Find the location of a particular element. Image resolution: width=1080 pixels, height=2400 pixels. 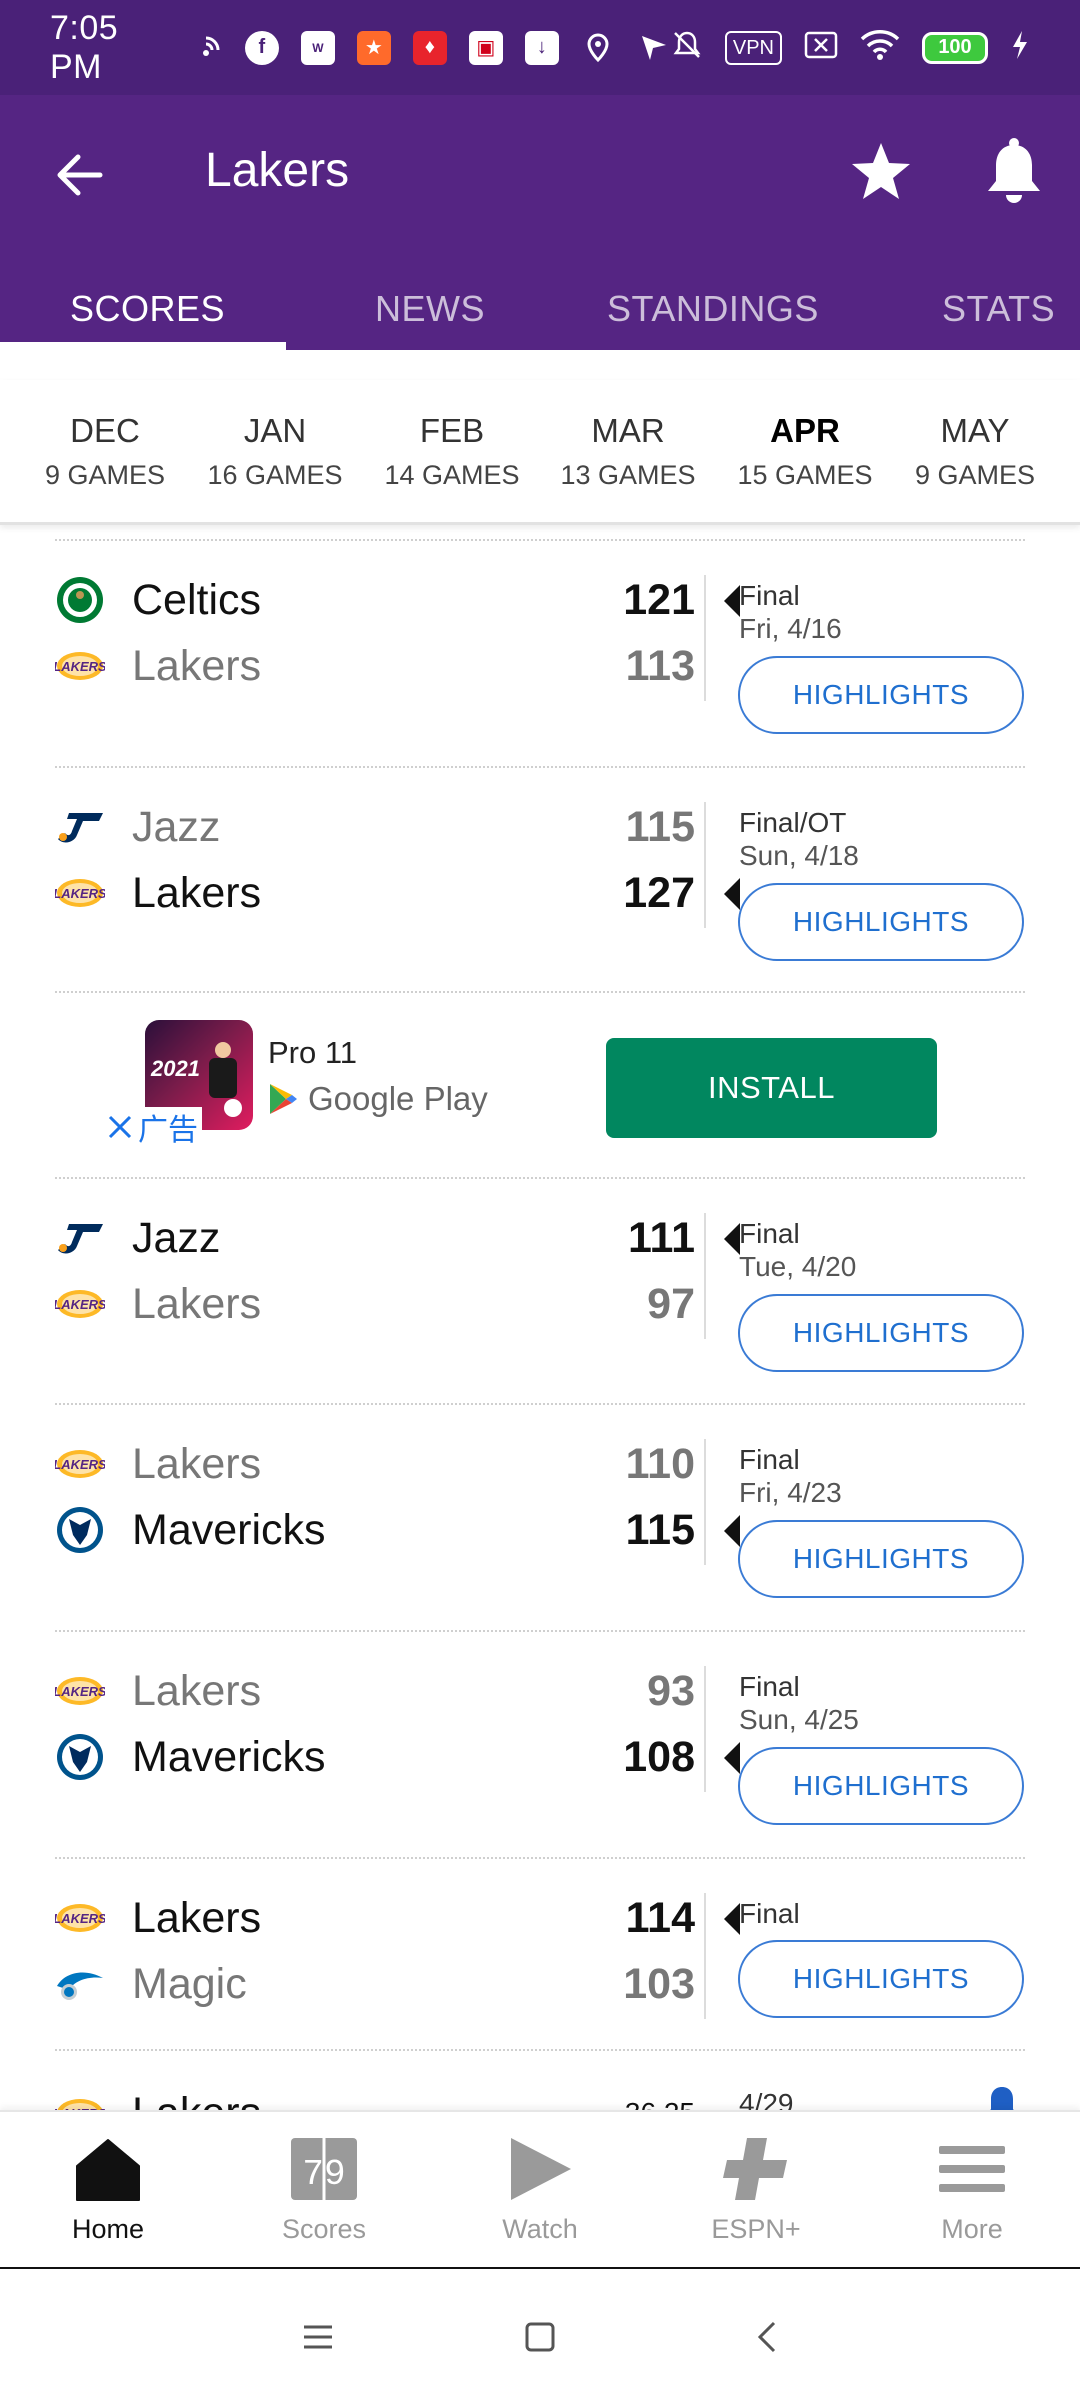

month-may: MAY 9 GAMES is located at coordinates (975, 451).